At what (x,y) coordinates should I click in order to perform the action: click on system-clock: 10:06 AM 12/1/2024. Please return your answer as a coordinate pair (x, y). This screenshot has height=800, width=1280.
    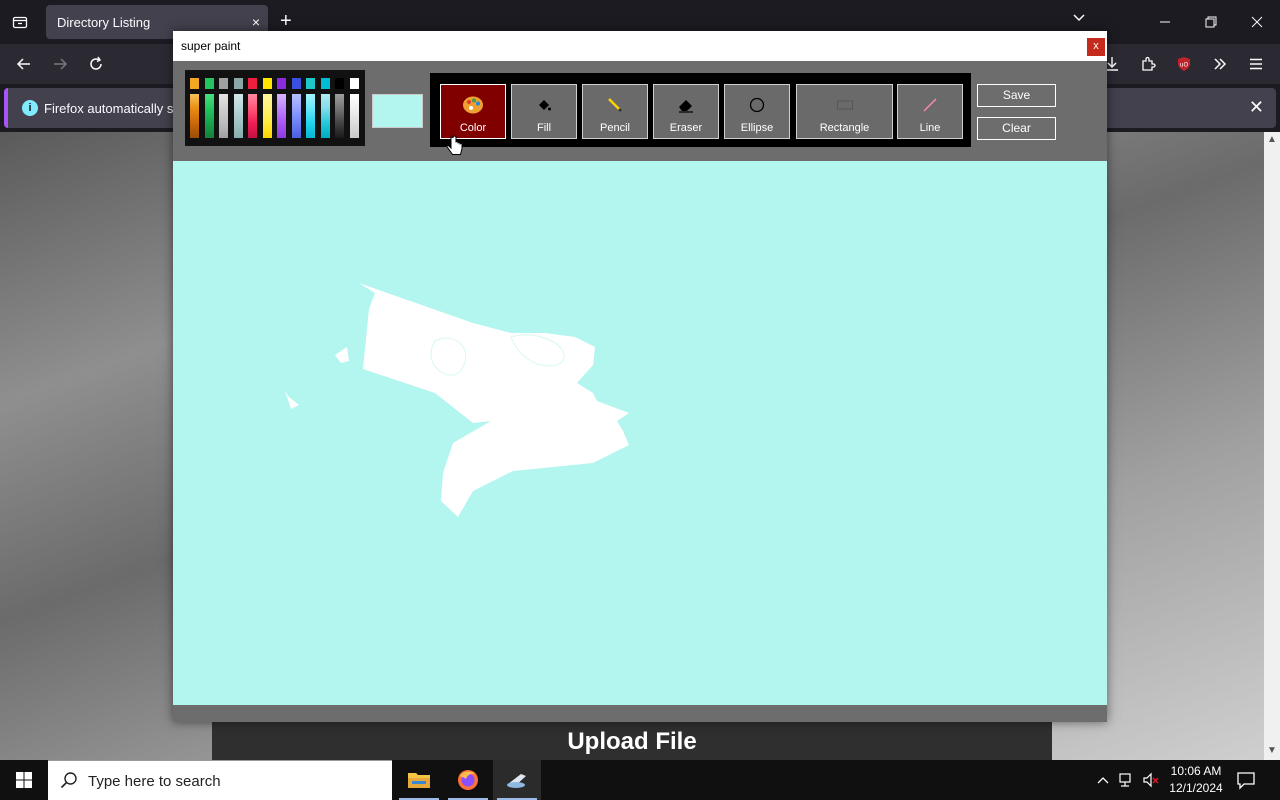
    Looking at the image, I should click on (1196, 780).